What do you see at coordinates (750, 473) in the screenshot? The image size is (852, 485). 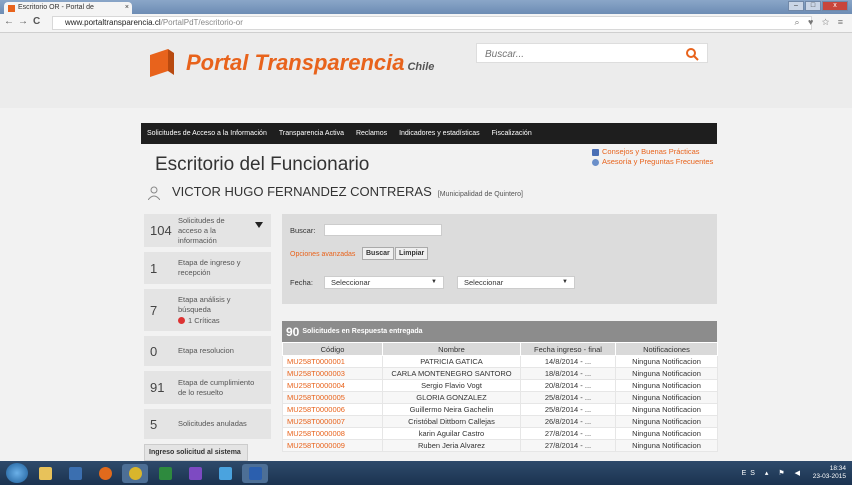 I see `language-indicator: ES` at bounding box center [750, 473].